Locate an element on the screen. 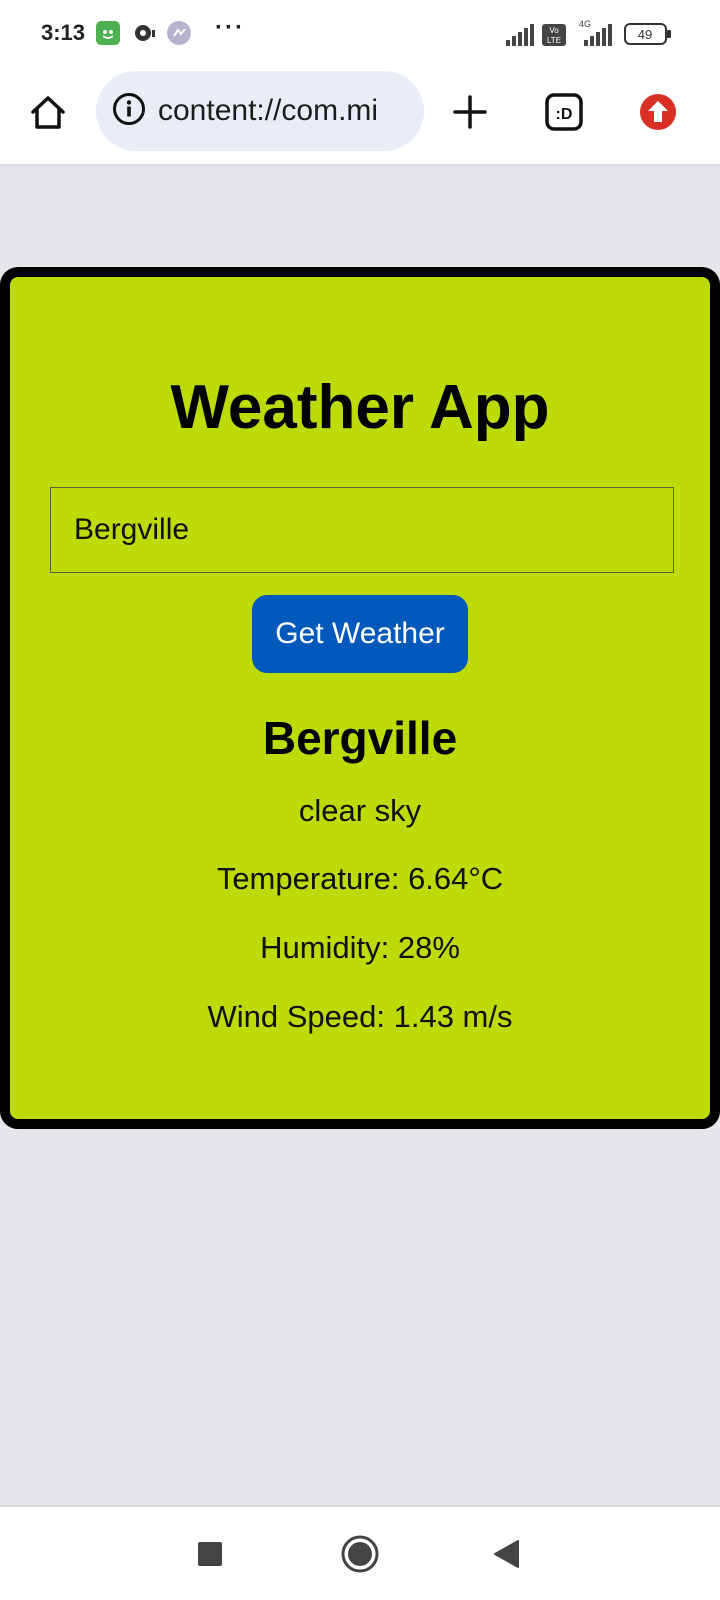  result-city: Bergville is located at coordinates (360, 738).